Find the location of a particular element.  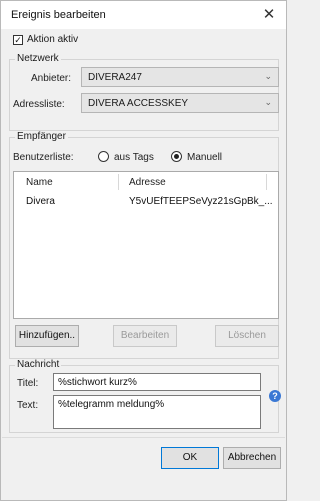

title-label: Titel: is located at coordinates (28, 383).